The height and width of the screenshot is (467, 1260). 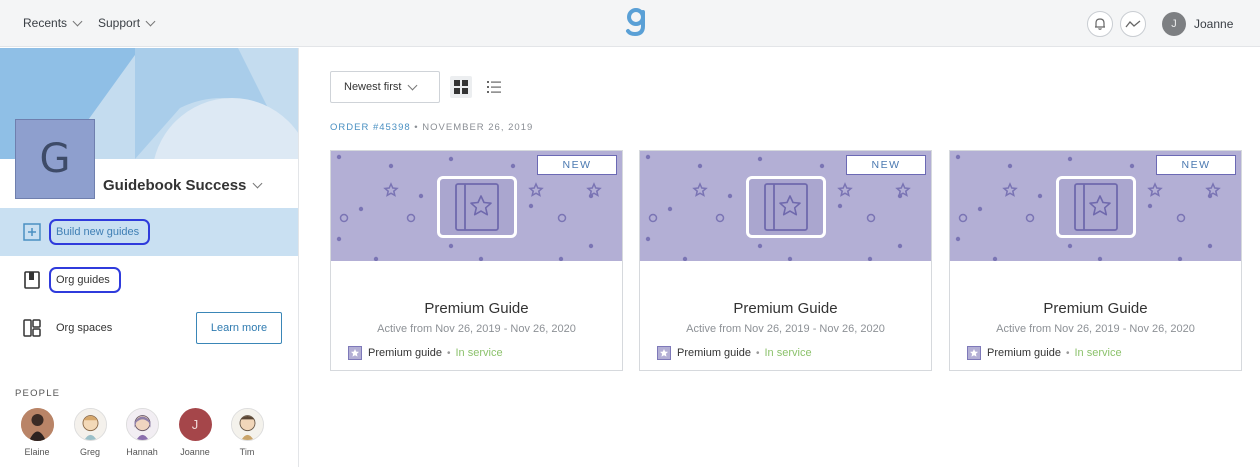 I want to click on person-greg: Greg, so click(x=90, y=432).